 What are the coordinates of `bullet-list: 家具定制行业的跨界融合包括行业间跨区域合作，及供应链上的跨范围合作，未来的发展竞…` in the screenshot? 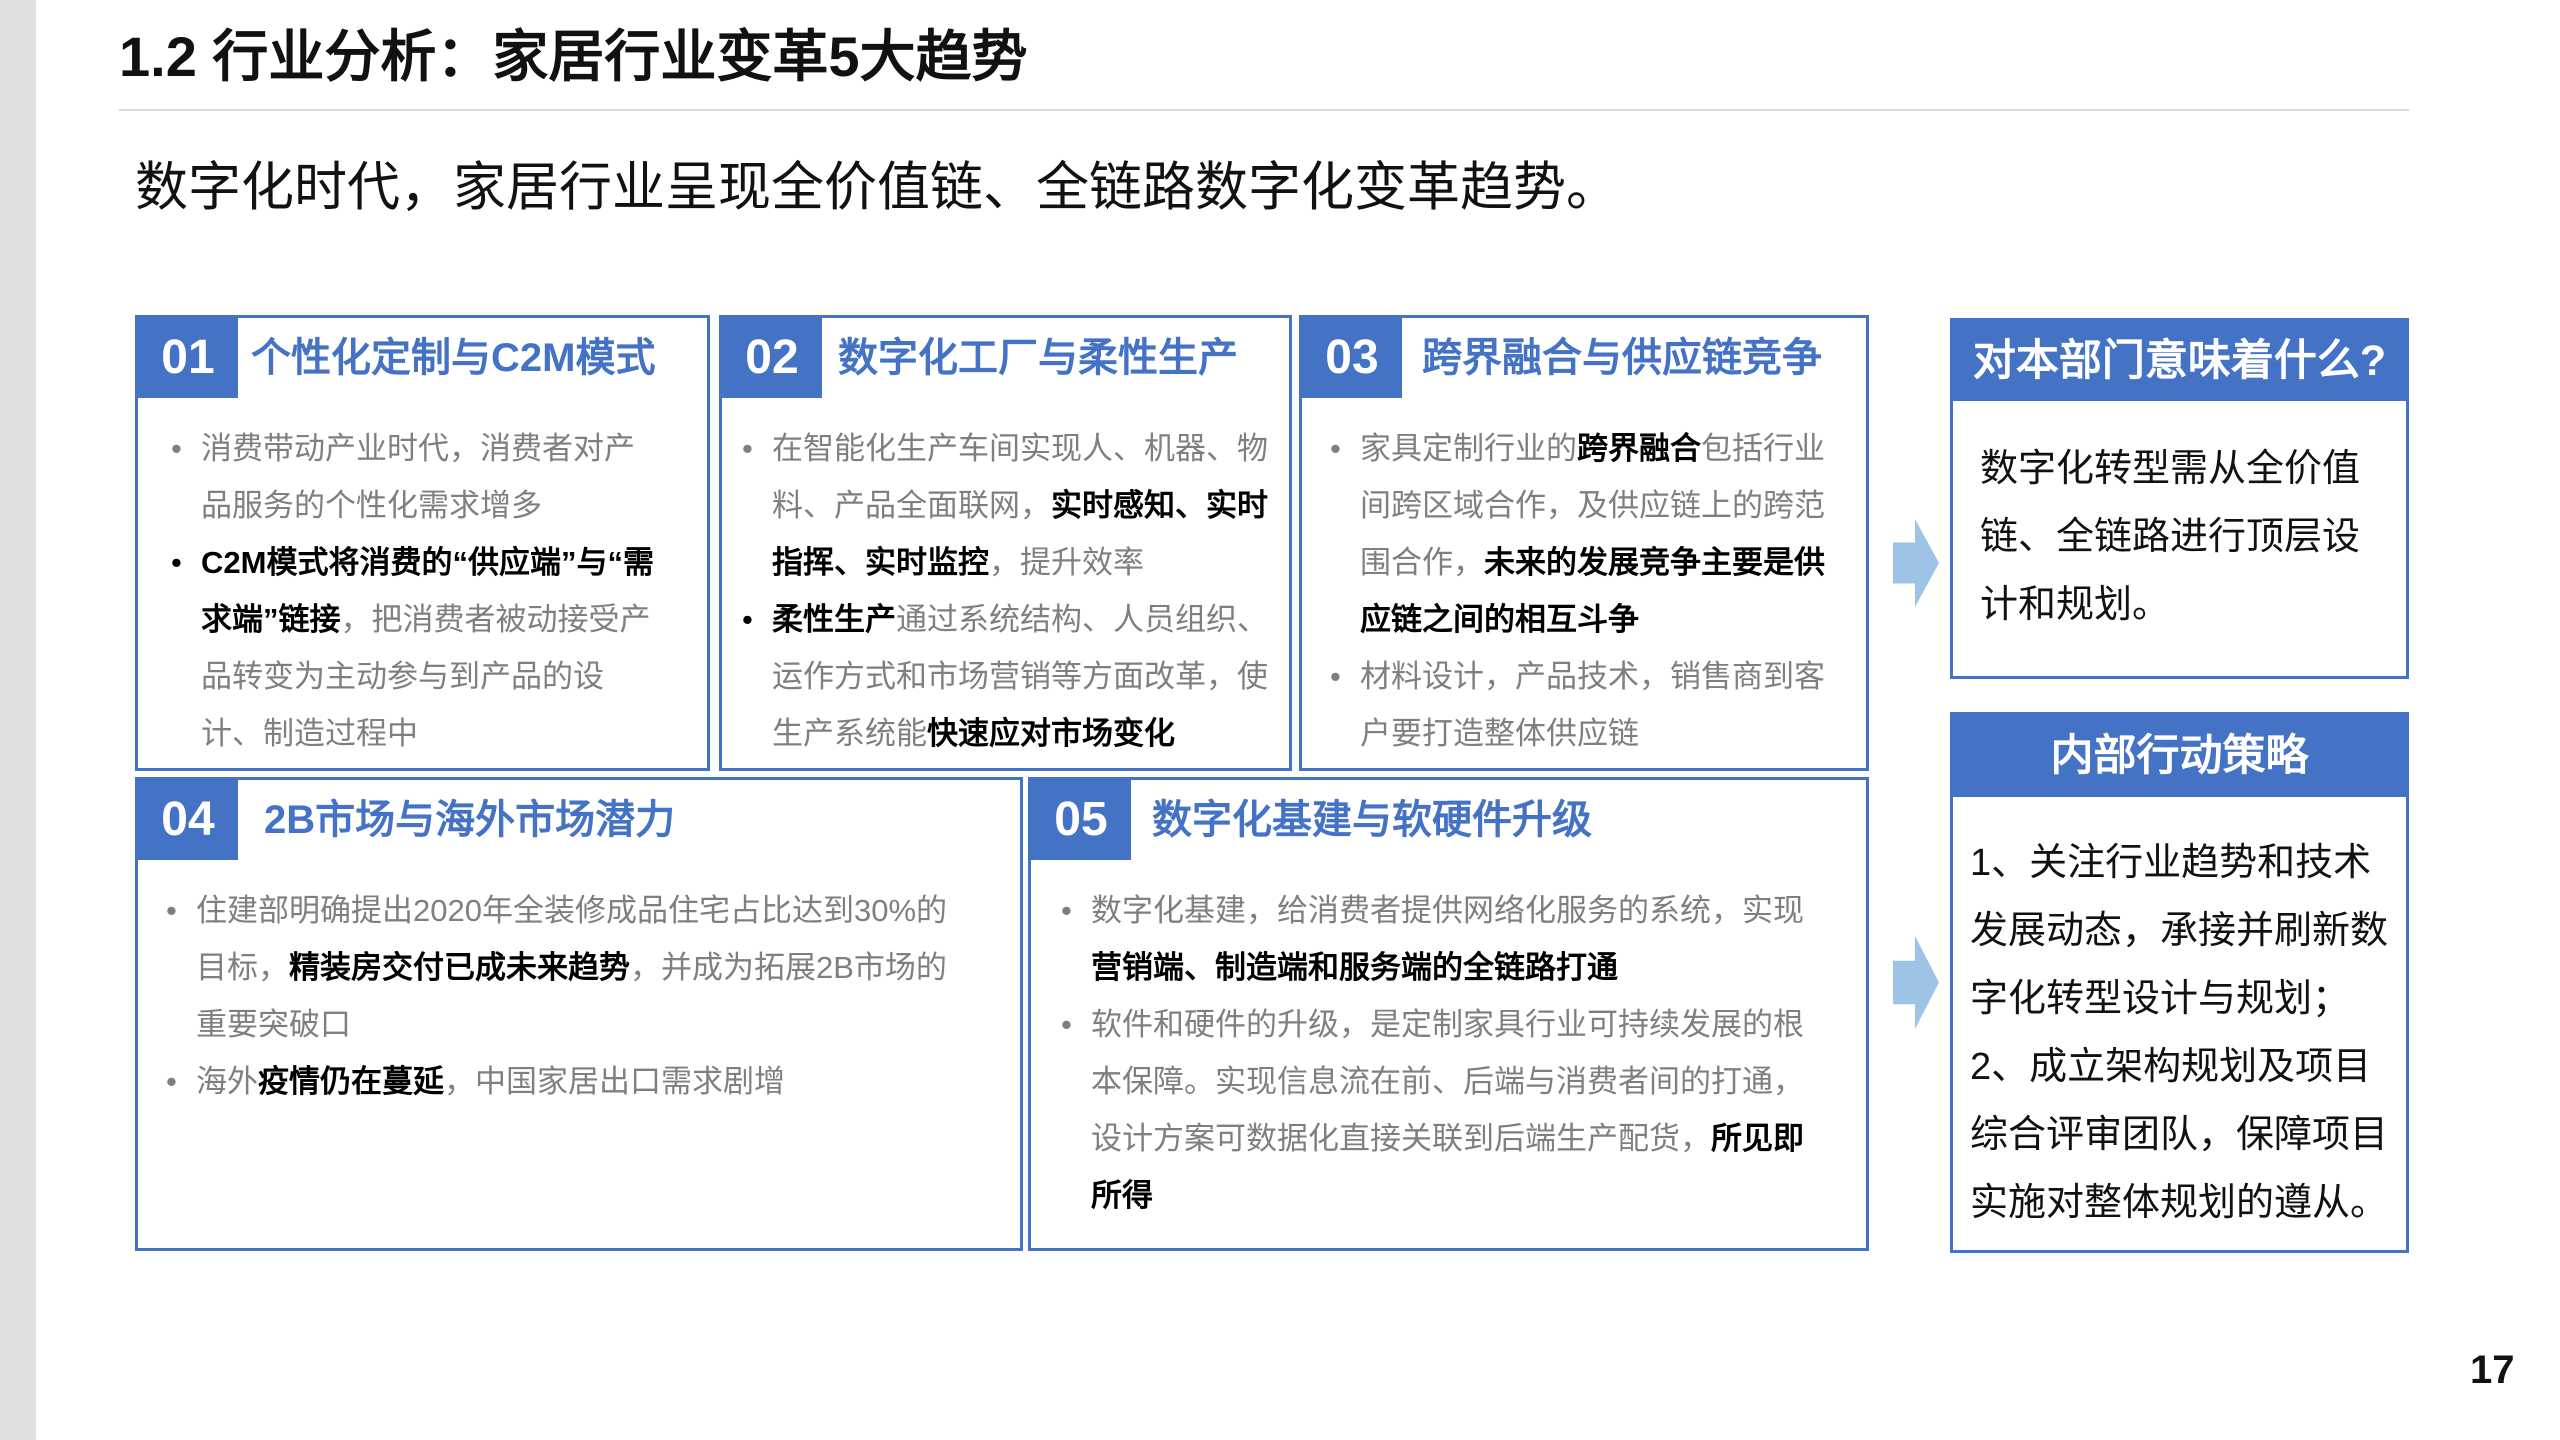 It's located at (1584, 580).